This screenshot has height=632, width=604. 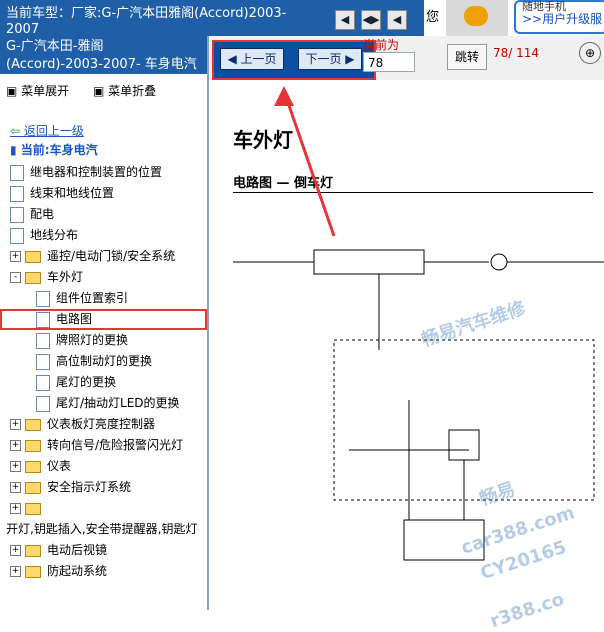 I want to click on tree-item: 配电, so click(x=103, y=214).